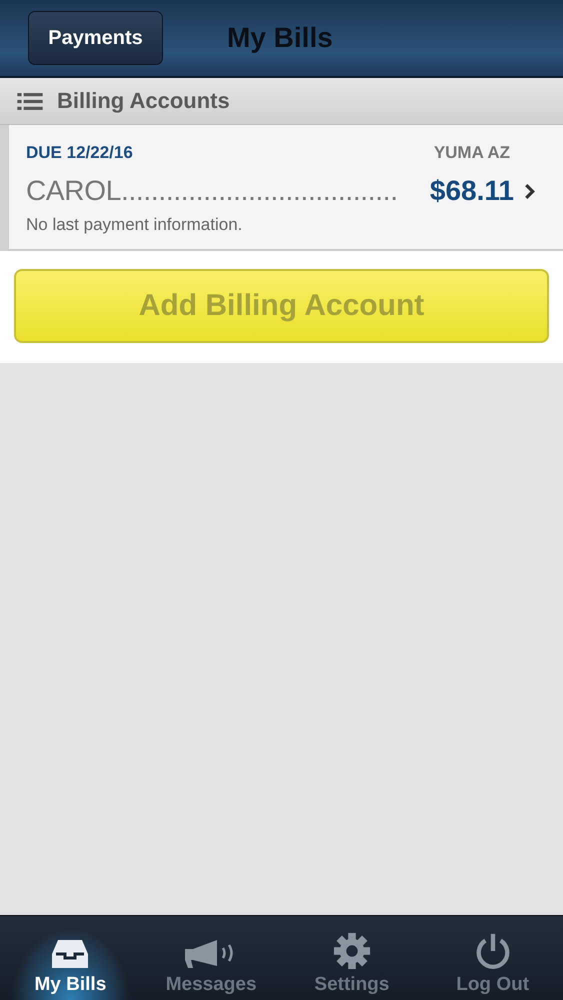 Image resolution: width=563 pixels, height=1000 pixels. I want to click on gear-icon, so click(351, 951).